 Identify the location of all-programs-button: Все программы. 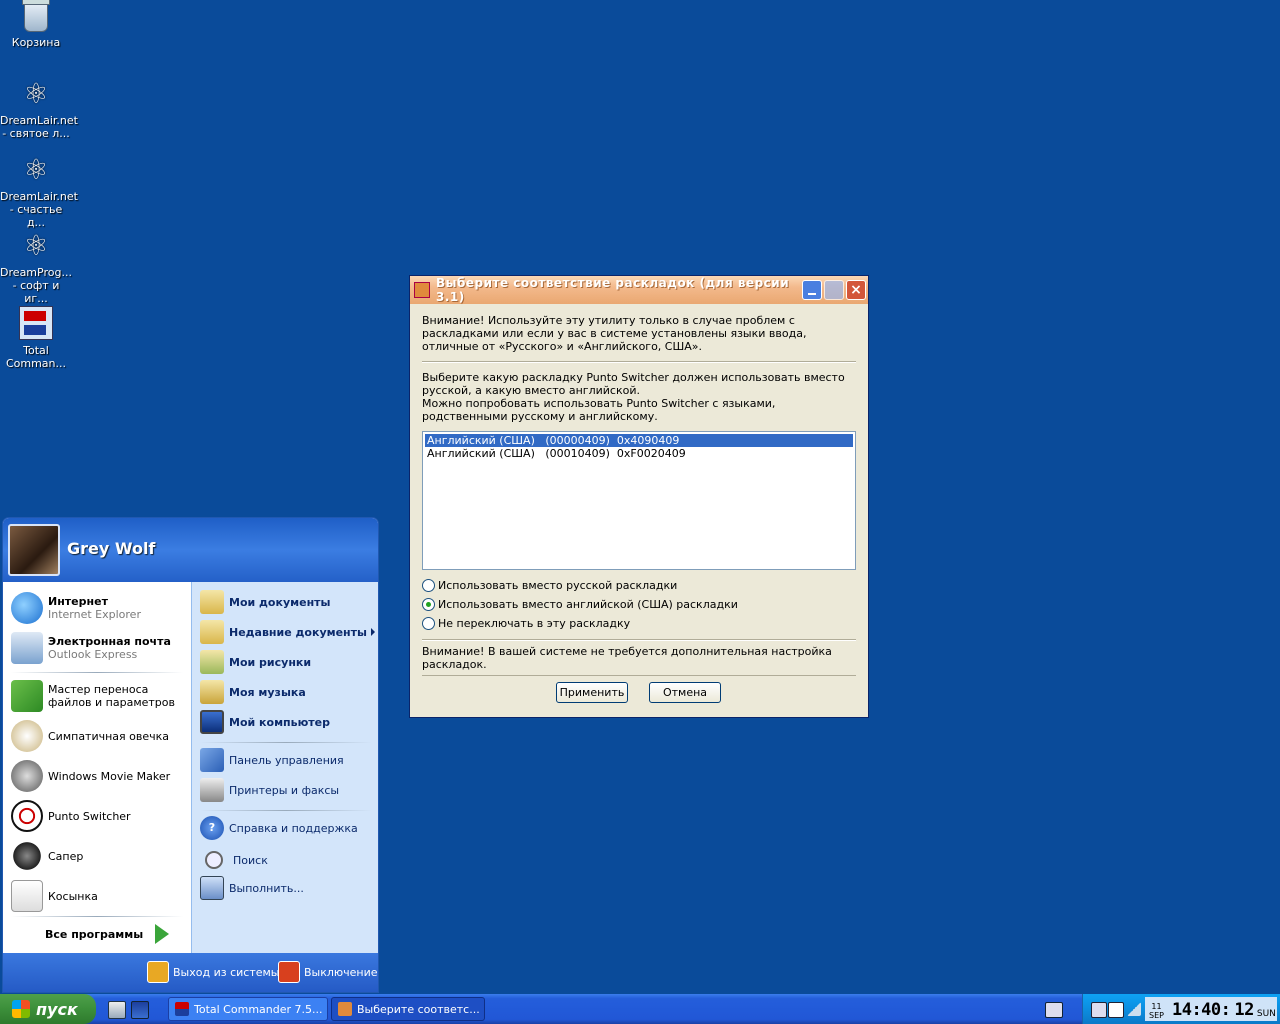
(107, 934).